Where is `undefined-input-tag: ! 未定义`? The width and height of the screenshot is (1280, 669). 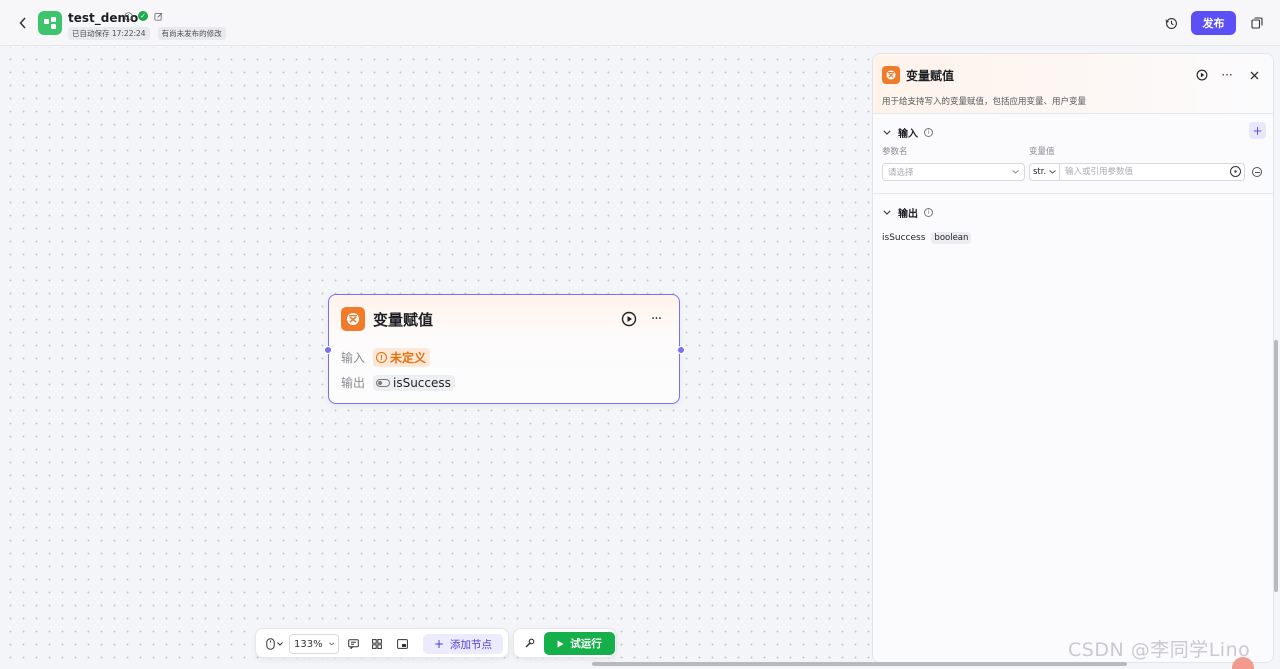
undefined-input-tag: ! 未定义 is located at coordinates (402, 357).